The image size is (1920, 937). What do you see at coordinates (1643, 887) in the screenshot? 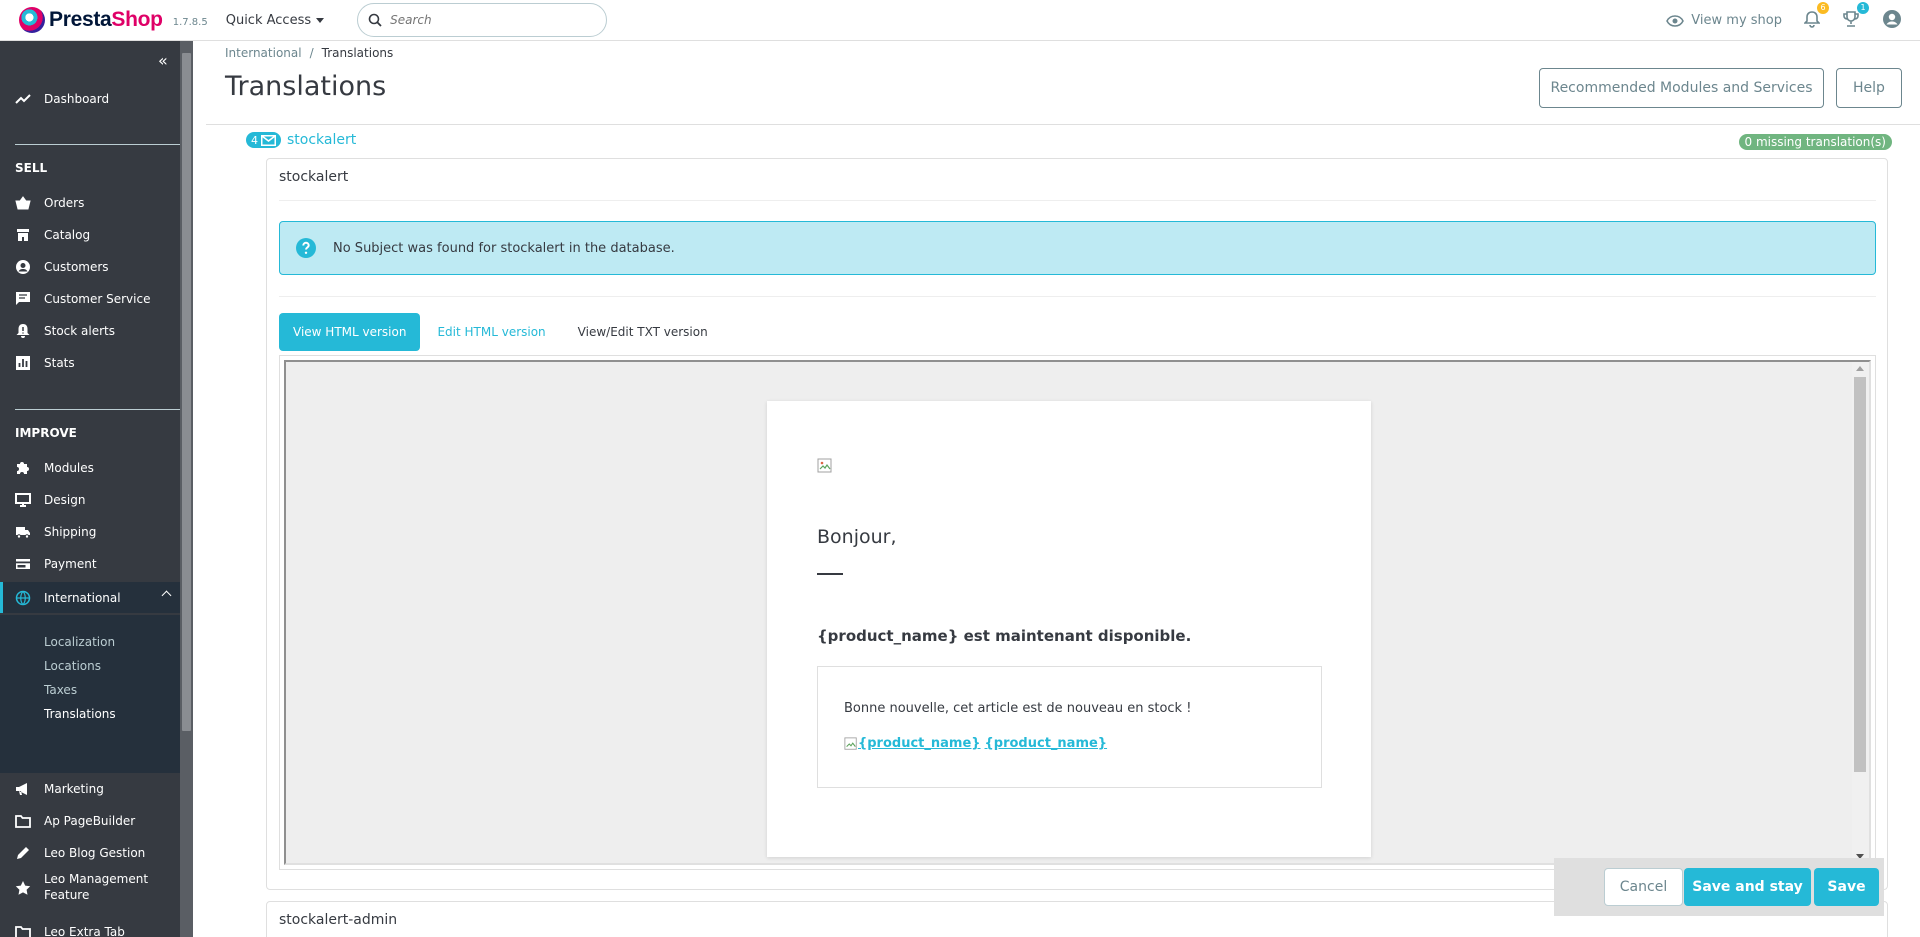
I see `cancel-button: Cancel` at bounding box center [1643, 887].